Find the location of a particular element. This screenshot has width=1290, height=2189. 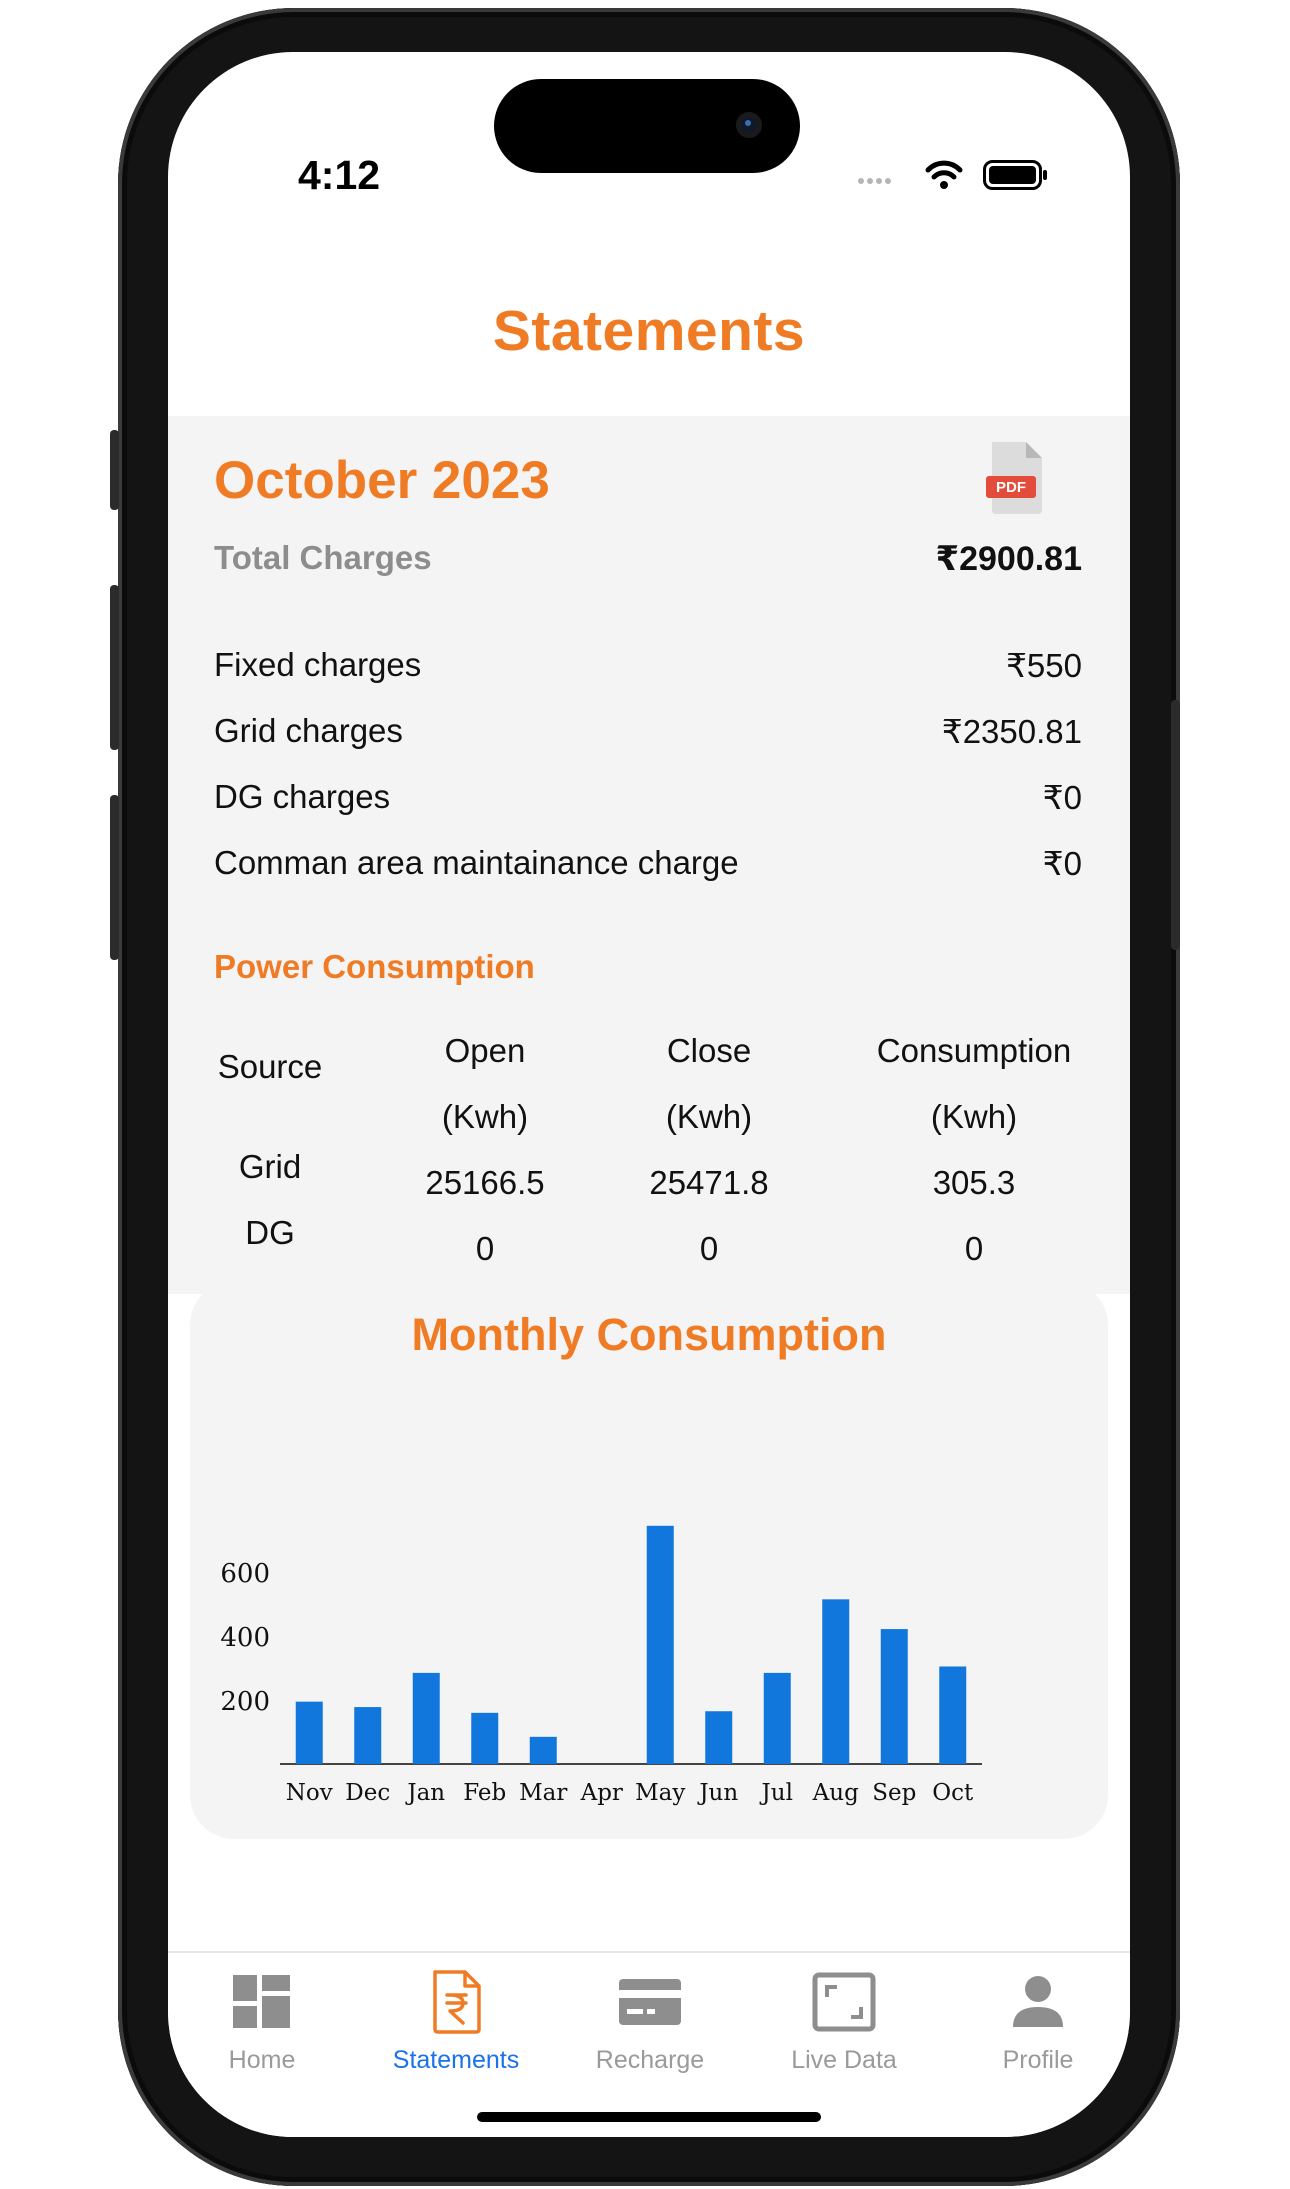

card-icon is located at coordinates (650, 2002).